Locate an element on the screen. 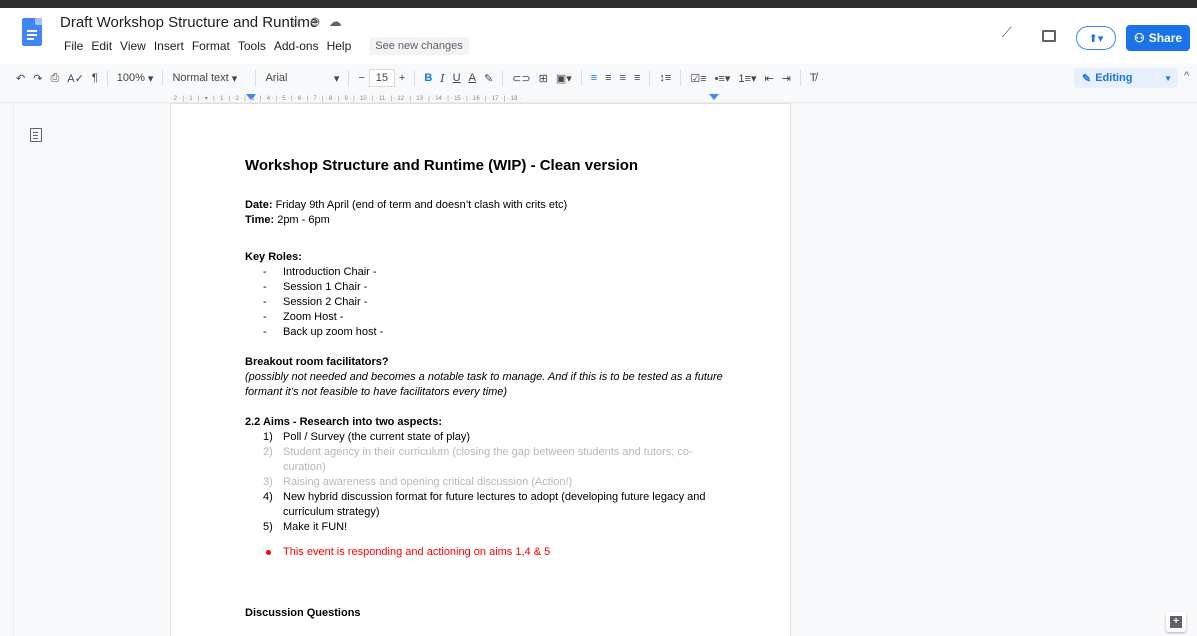 This screenshot has height=636, width=1197. redo-icon: ↷ is located at coordinates (37, 78).